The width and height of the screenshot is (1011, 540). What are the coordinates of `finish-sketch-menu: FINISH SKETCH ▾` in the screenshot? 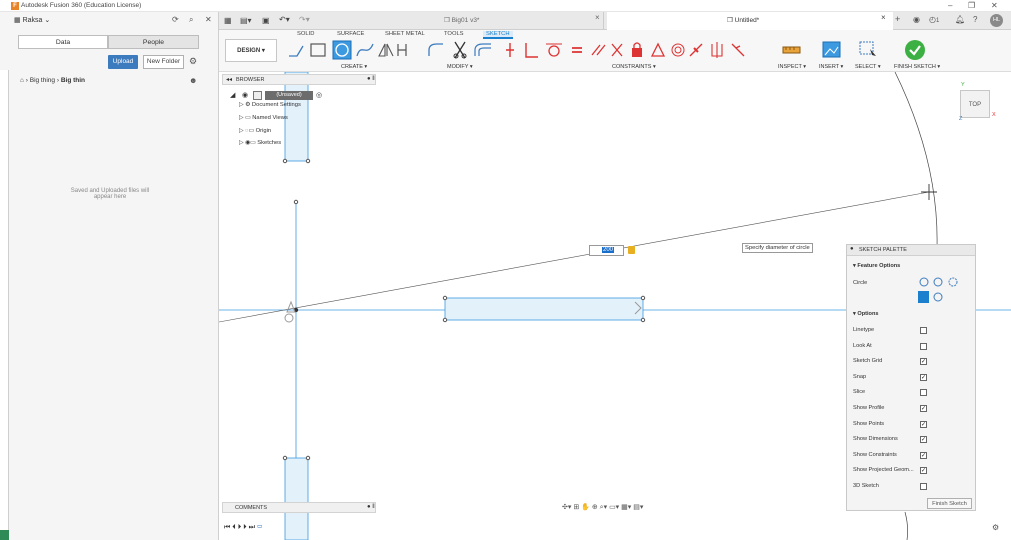 It's located at (917, 67).